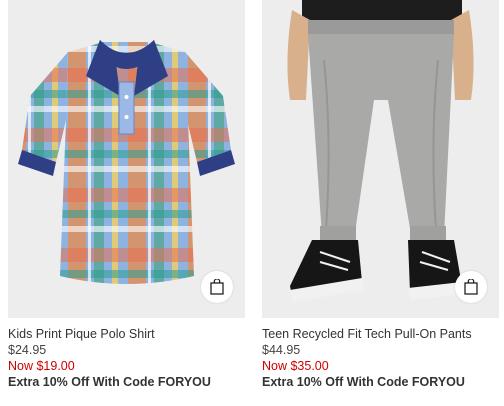 The height and width of the screenshot is (406, 504). What do you see at coordinates (27, 350) in the screenshot?
I see `original-price: $24.95` at bounding box center [27, 350].